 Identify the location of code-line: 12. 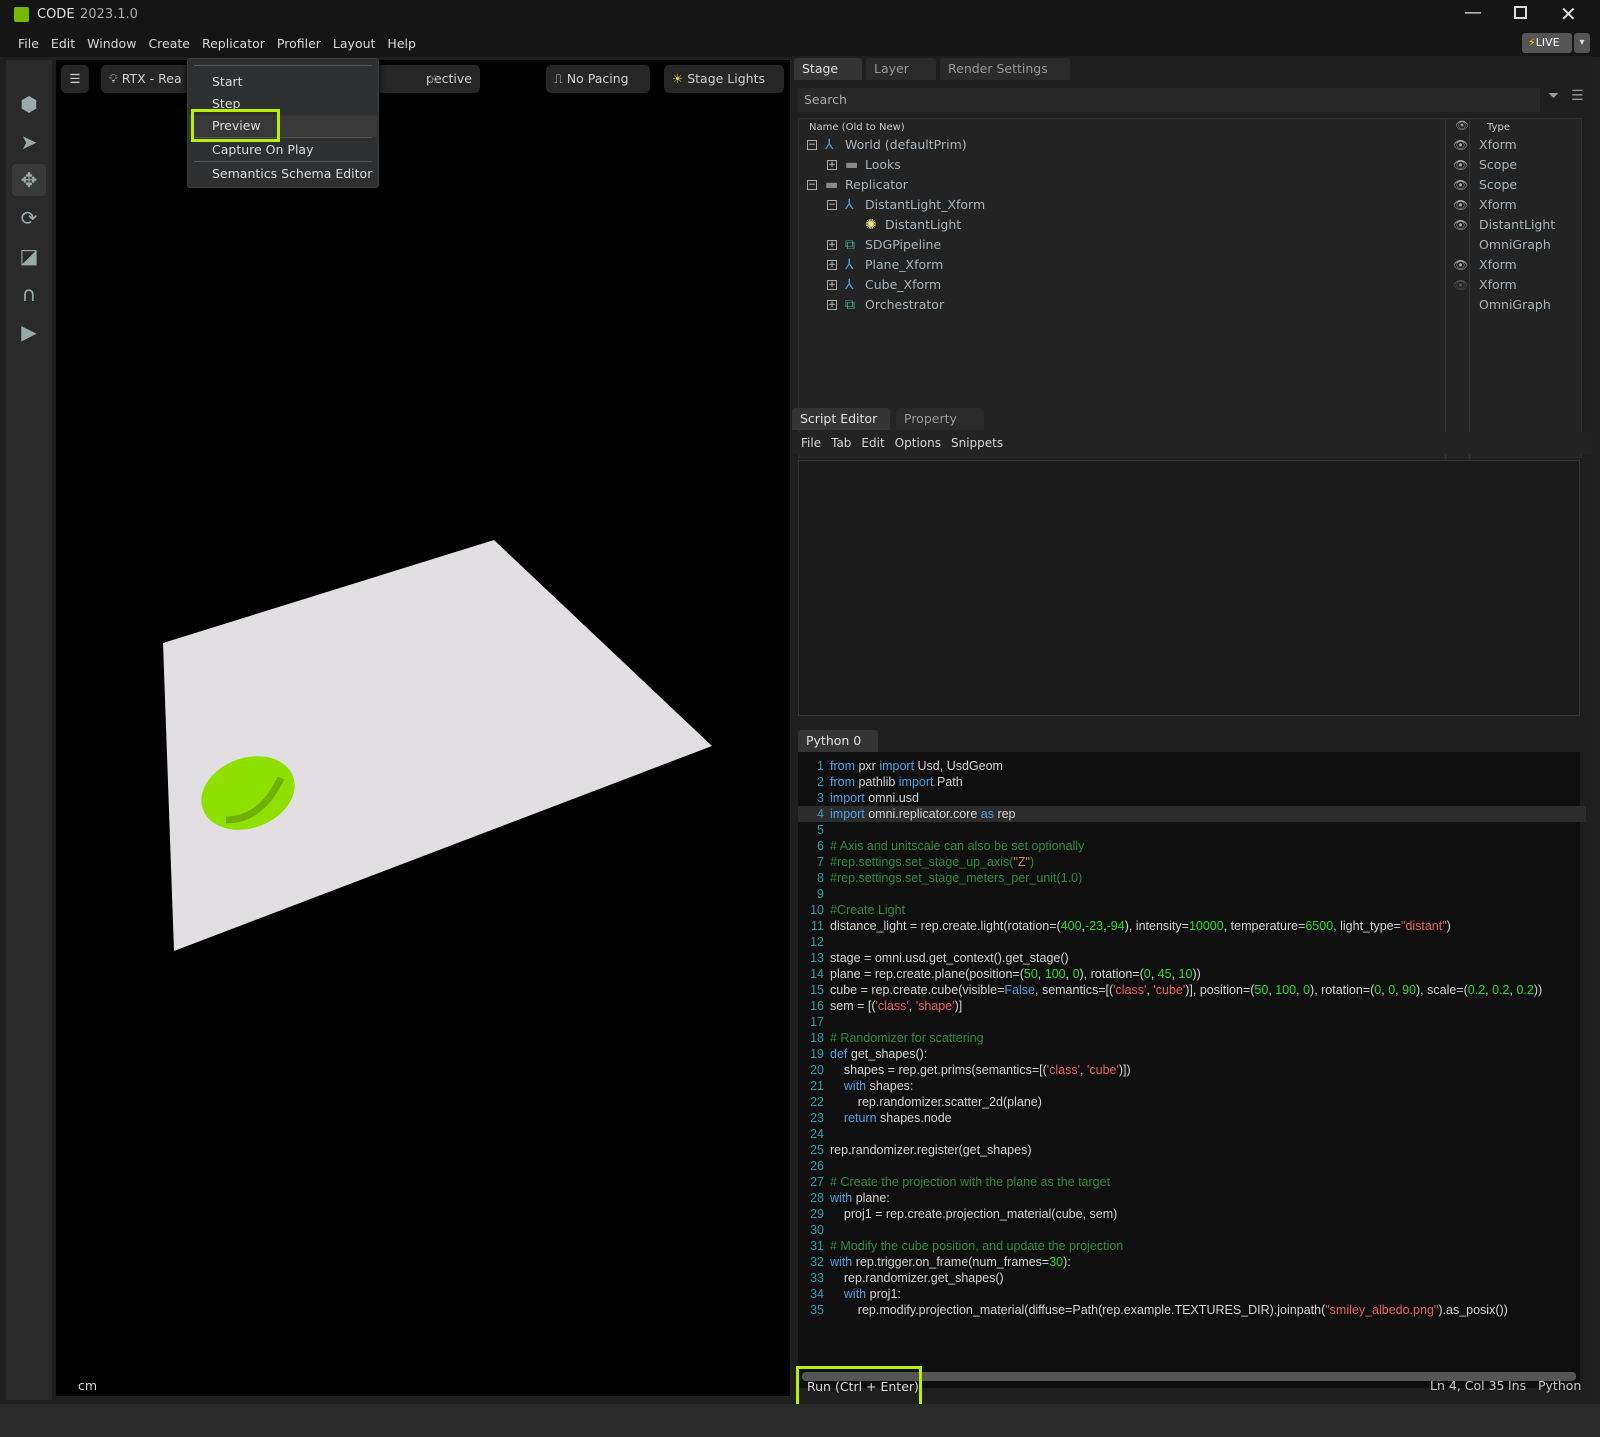
(1192, 942).